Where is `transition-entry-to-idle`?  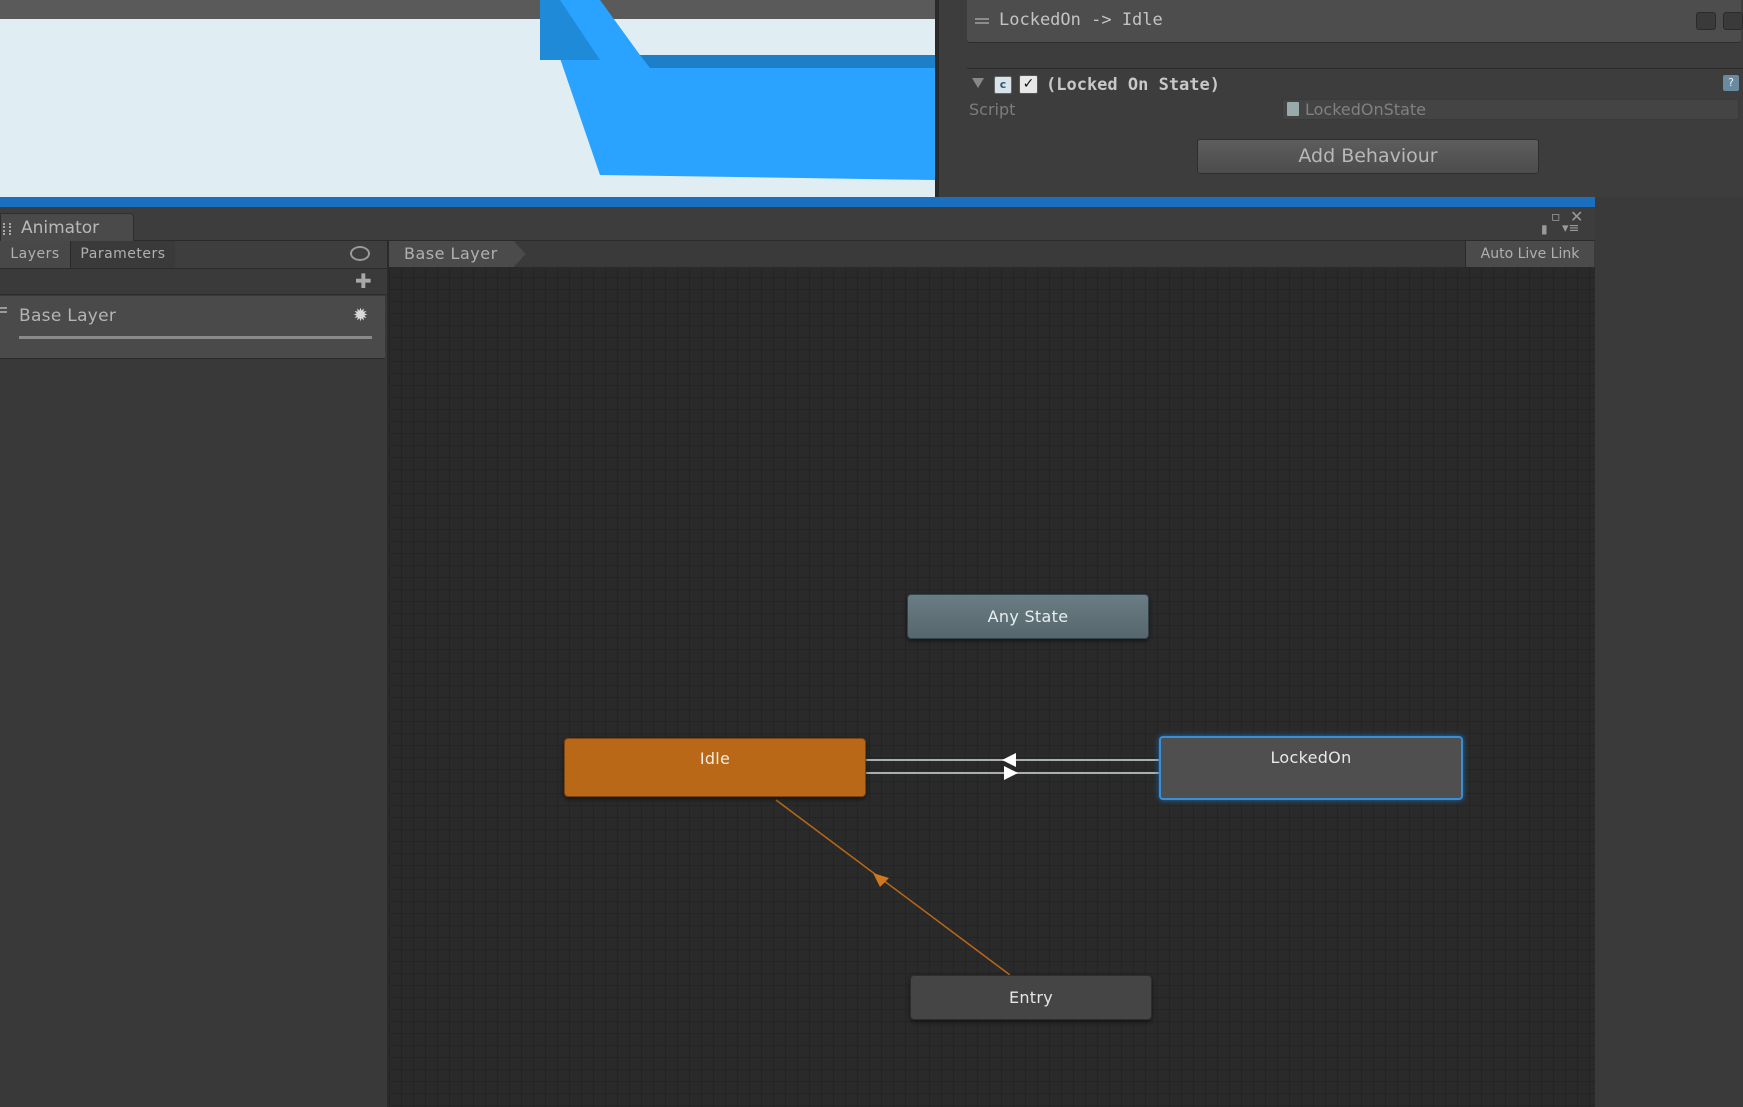
transition-entry-to-idle is located at coordinates (893, 887).